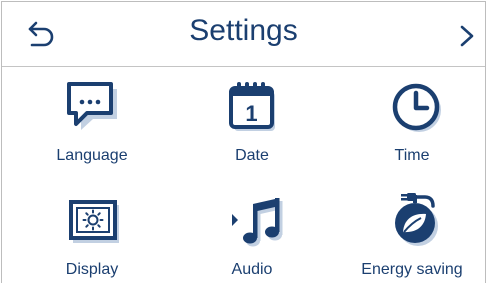 The width and height of the screenshot is (487, 290). Describe the element at coordinates (251, 113) in the screenshot. I see `calendar-day-number: 1` at that location.